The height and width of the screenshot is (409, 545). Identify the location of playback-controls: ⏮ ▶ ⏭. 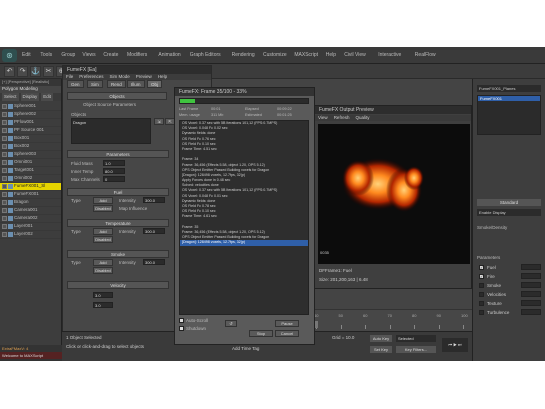
(455, 345).